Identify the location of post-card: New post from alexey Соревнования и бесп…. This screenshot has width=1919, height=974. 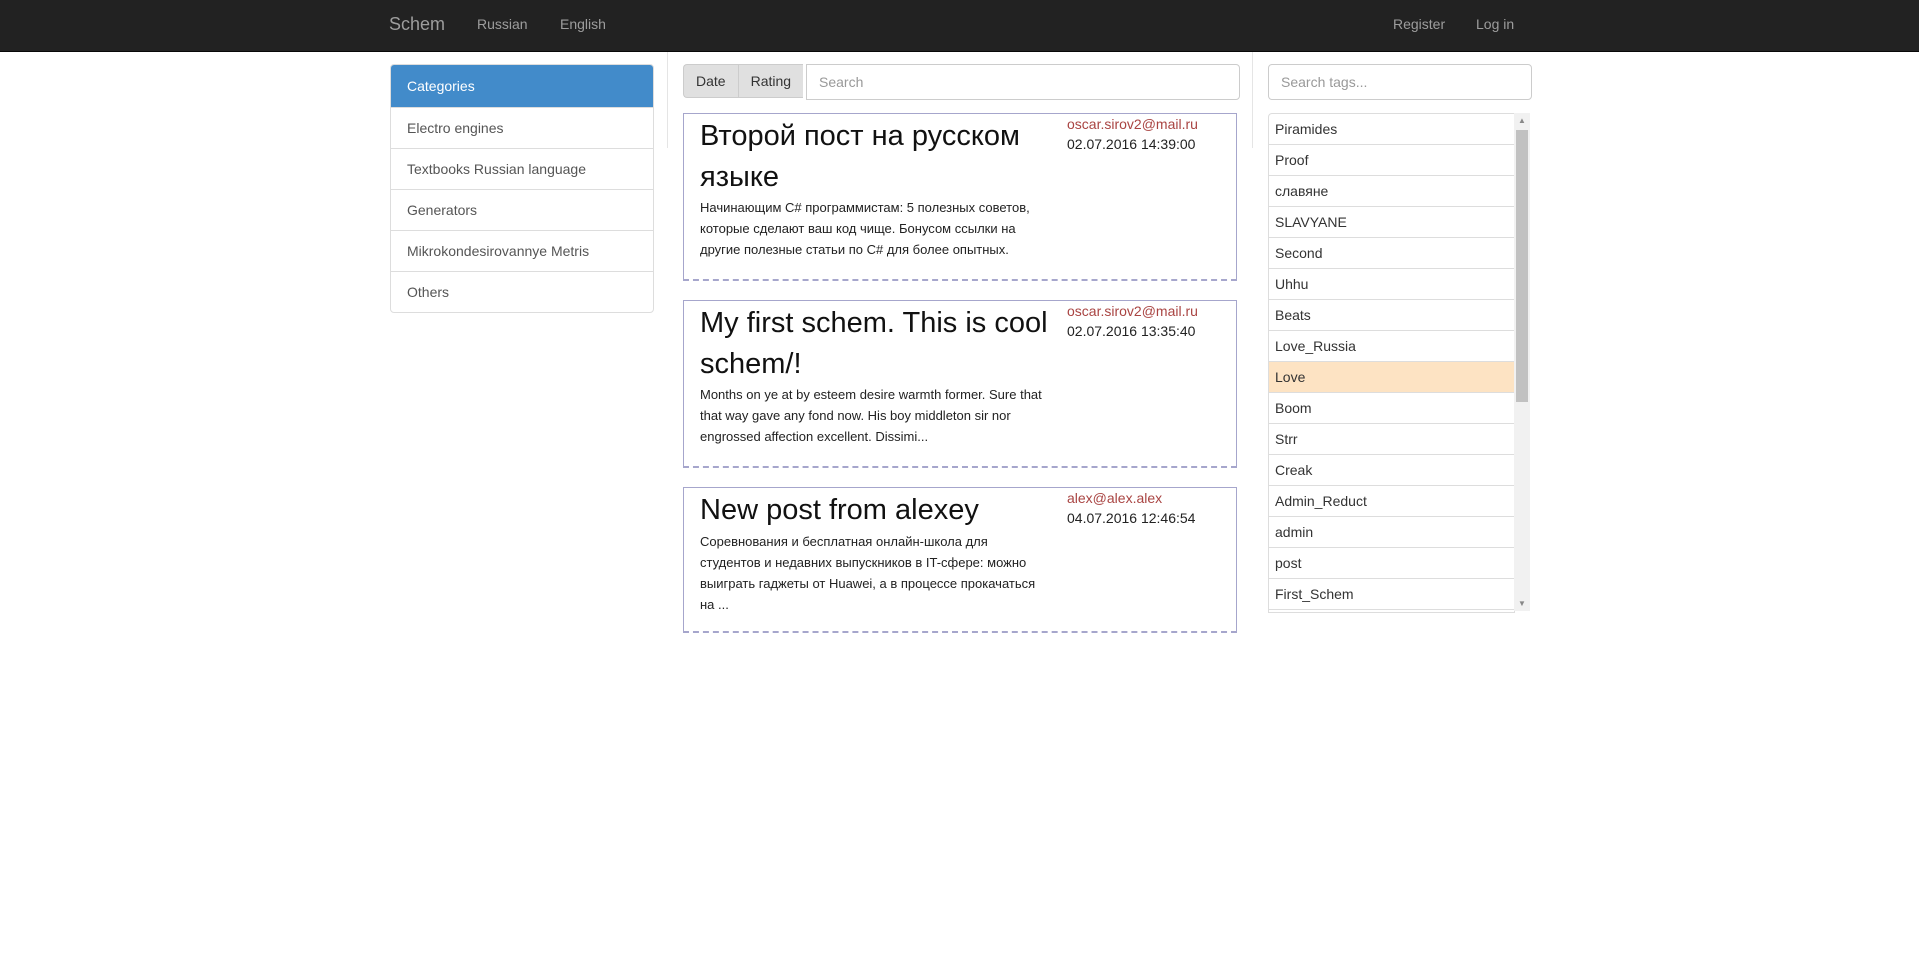
(960, 560).